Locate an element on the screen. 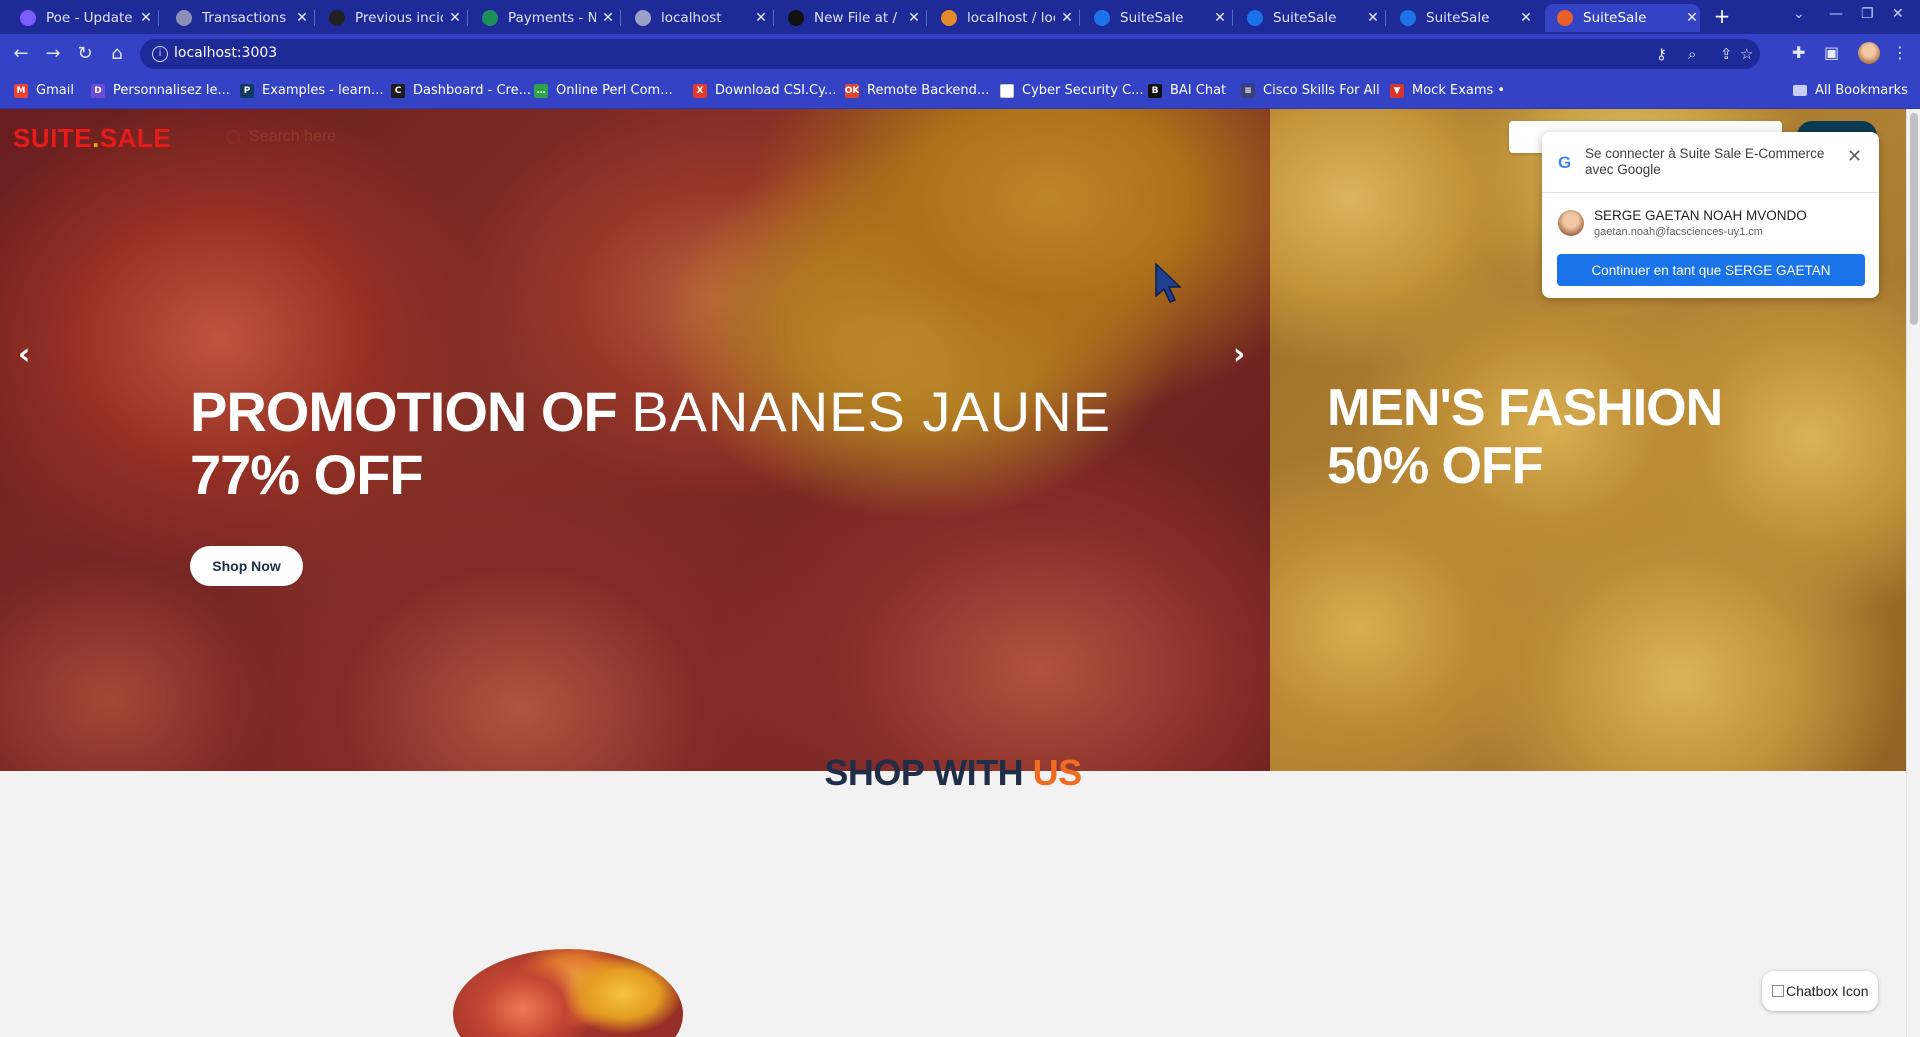 Image resolution: width=1920 pixels, height=1037 pixels. tab-title: Transactions - is located at coordinates (246, 18).